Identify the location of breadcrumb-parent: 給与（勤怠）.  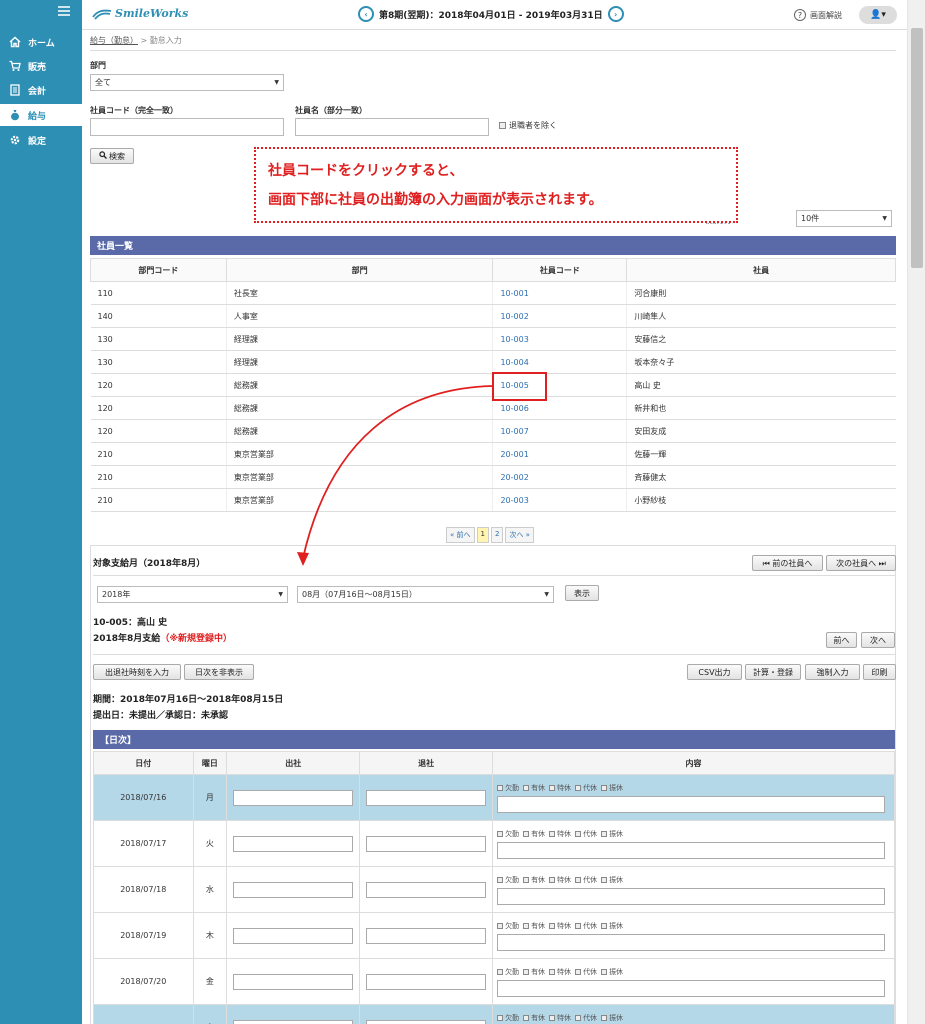
(114, 40).